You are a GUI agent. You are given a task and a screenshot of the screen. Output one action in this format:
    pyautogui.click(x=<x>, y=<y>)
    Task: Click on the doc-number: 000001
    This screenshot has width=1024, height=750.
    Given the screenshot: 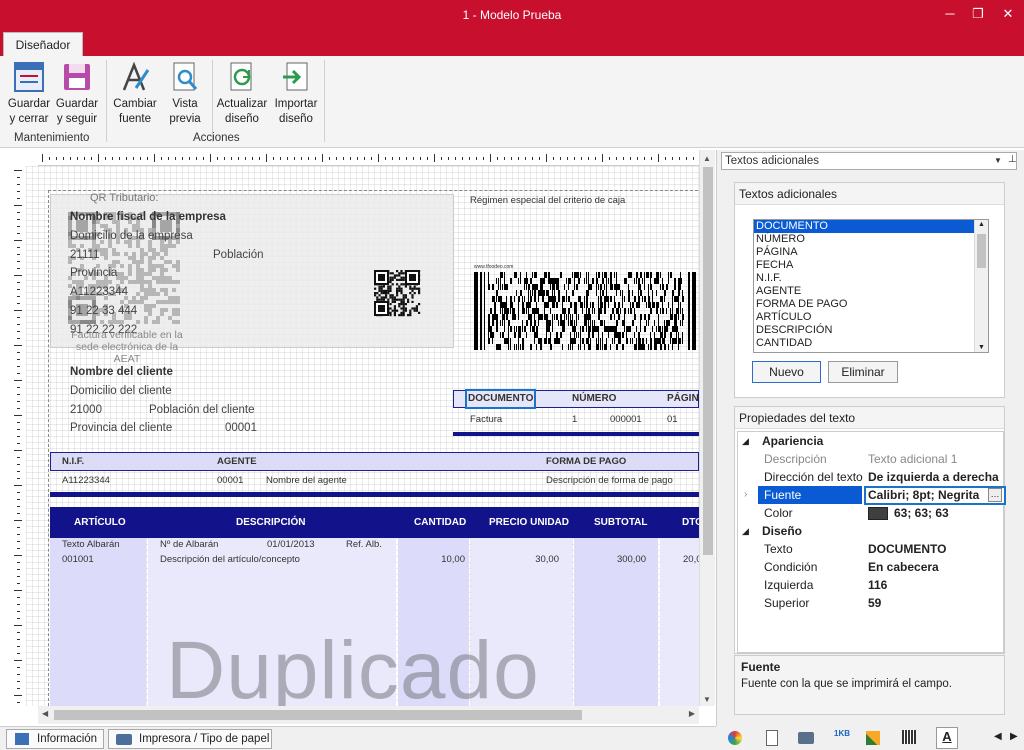 What is the action you would take?
    pyautogui.click(x=626, y=419)
    